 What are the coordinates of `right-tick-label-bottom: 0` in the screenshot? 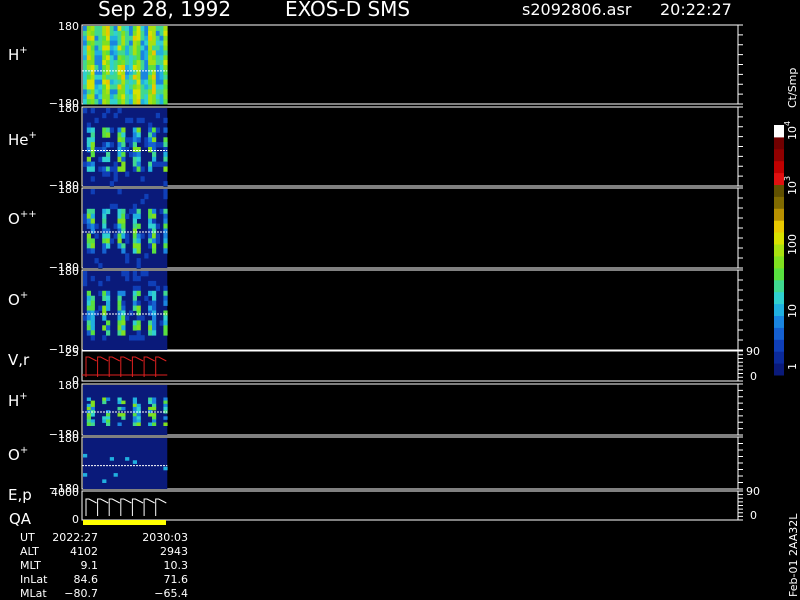 It's located at (753, 376).